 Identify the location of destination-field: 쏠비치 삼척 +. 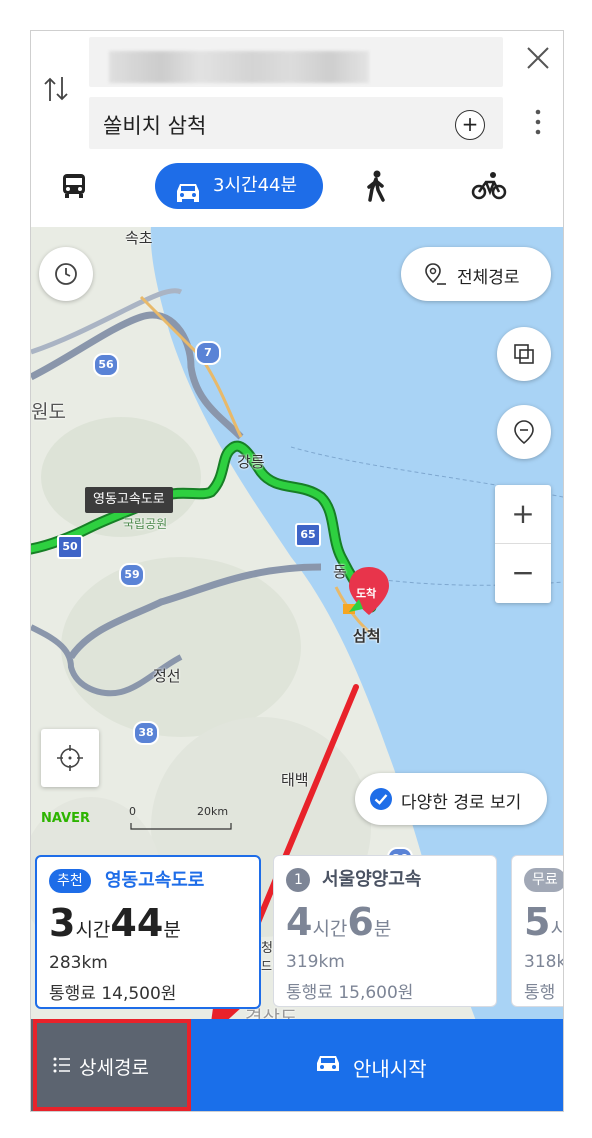
(296, 123).